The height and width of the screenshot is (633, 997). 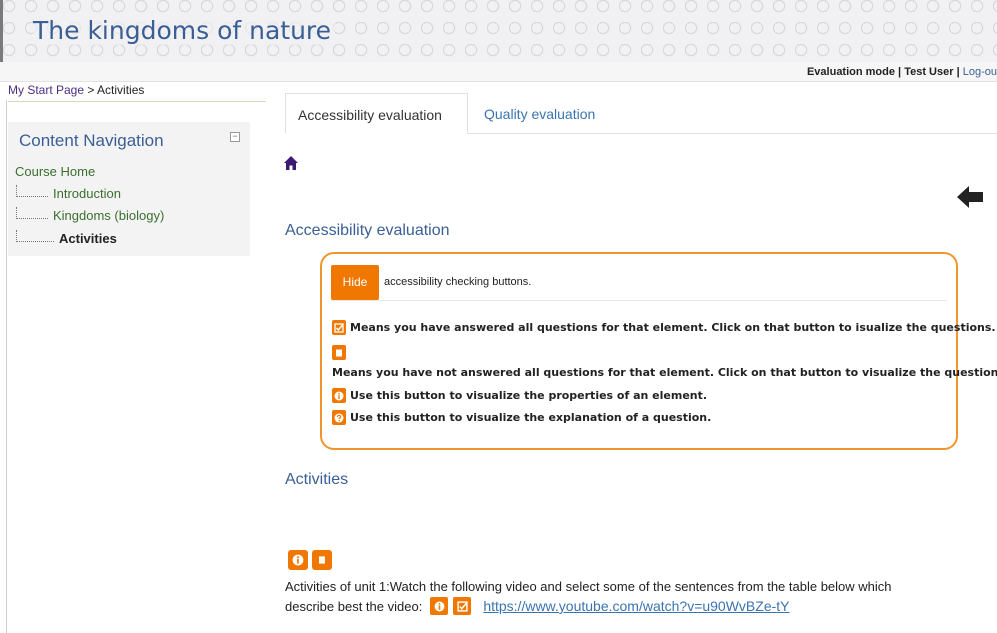 What do you see at coordinates (121, 90) in the screenshot?
I see `breadcrumb-current: Activities` at bounding box center [121, 90].